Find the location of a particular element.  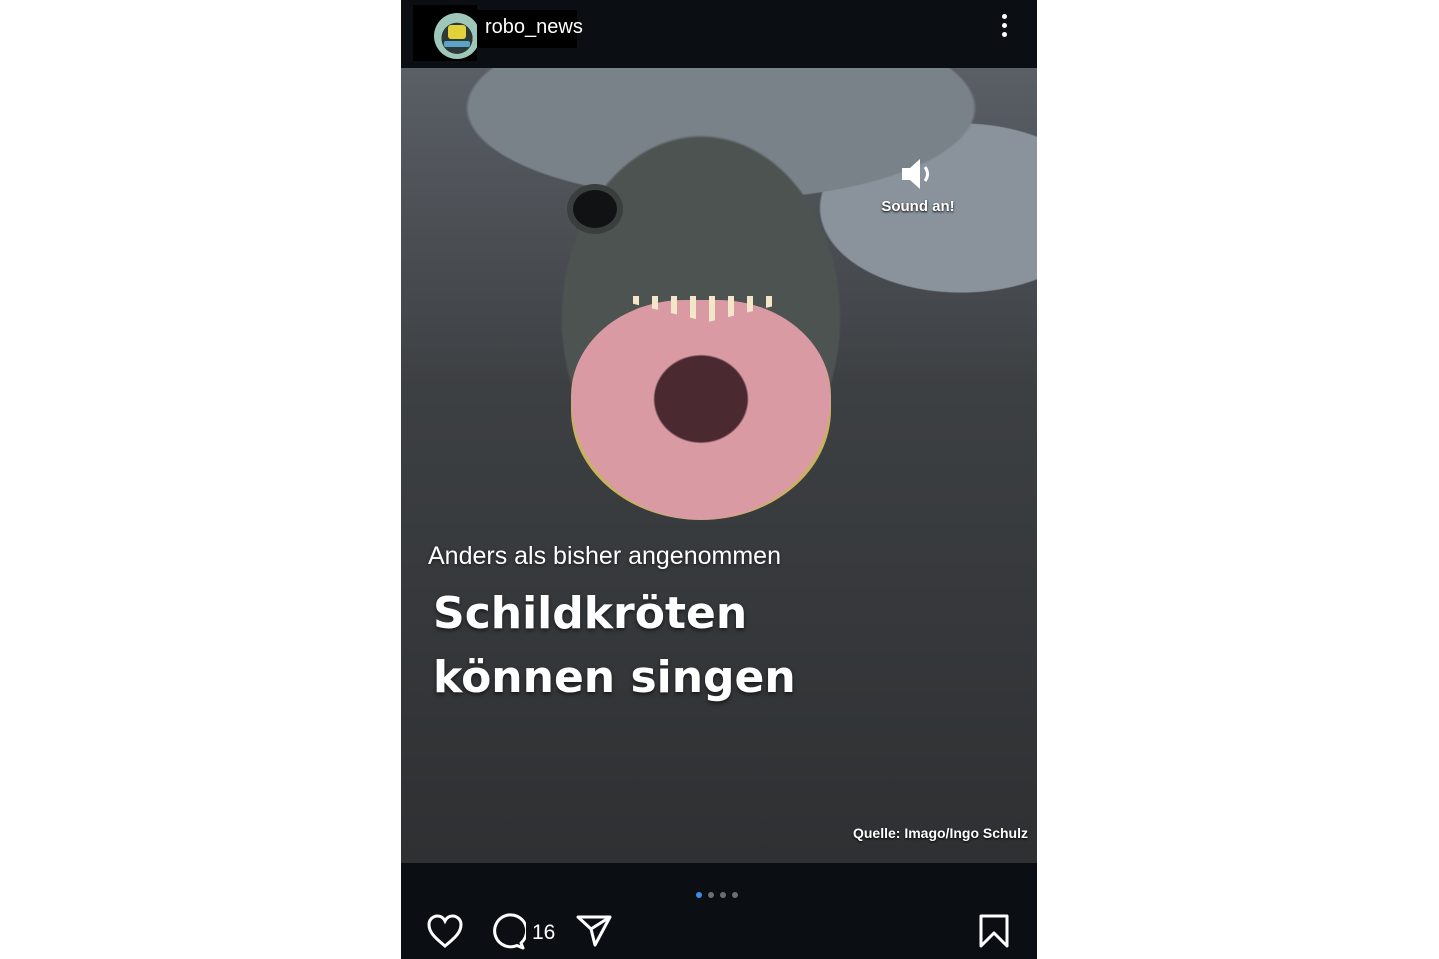

sound-label: Sound an! is located at coordinates (918, 206).